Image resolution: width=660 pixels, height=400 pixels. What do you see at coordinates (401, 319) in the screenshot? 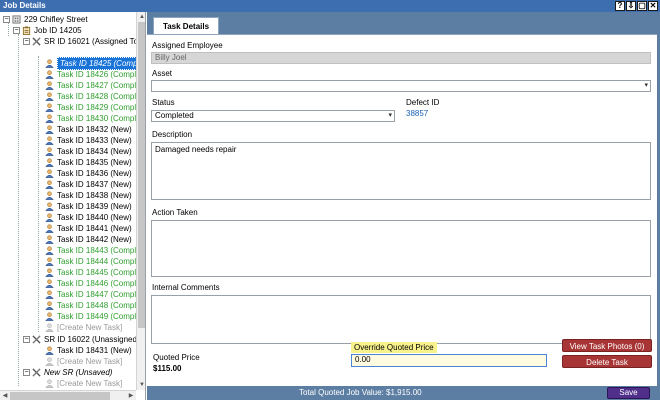
I see `internal-comments-textarea` at bounding box center [401, 319].